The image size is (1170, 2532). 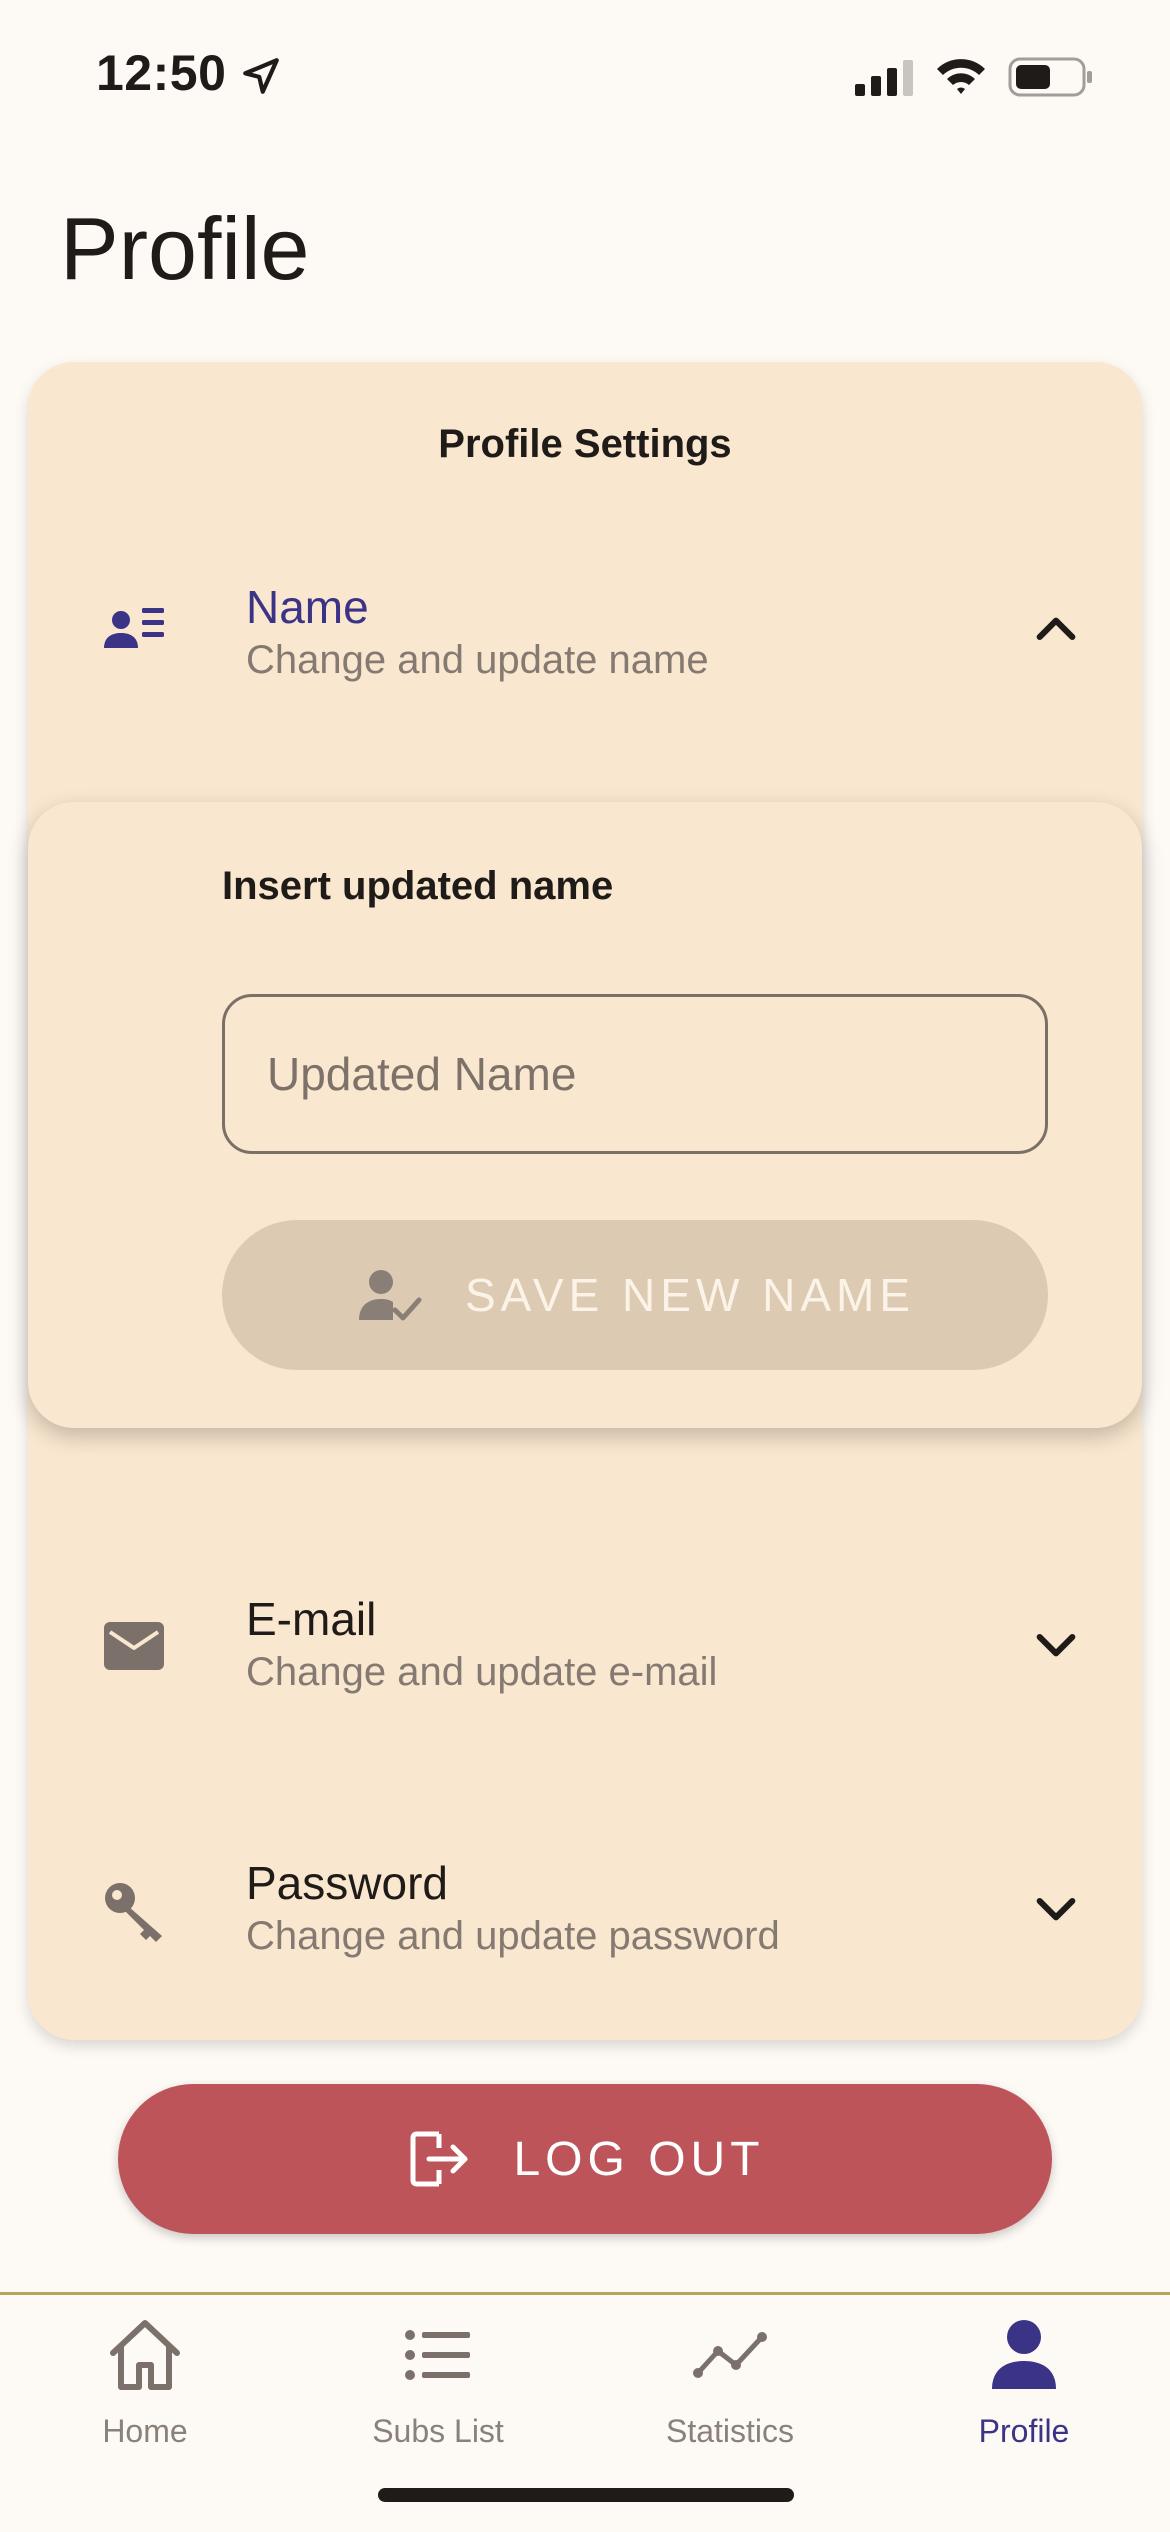 What do you see at coordinates (438, 2431) in the screenshot?
I see `nav-label-subs-list: Subs List` at bounding box center [438, 2431].